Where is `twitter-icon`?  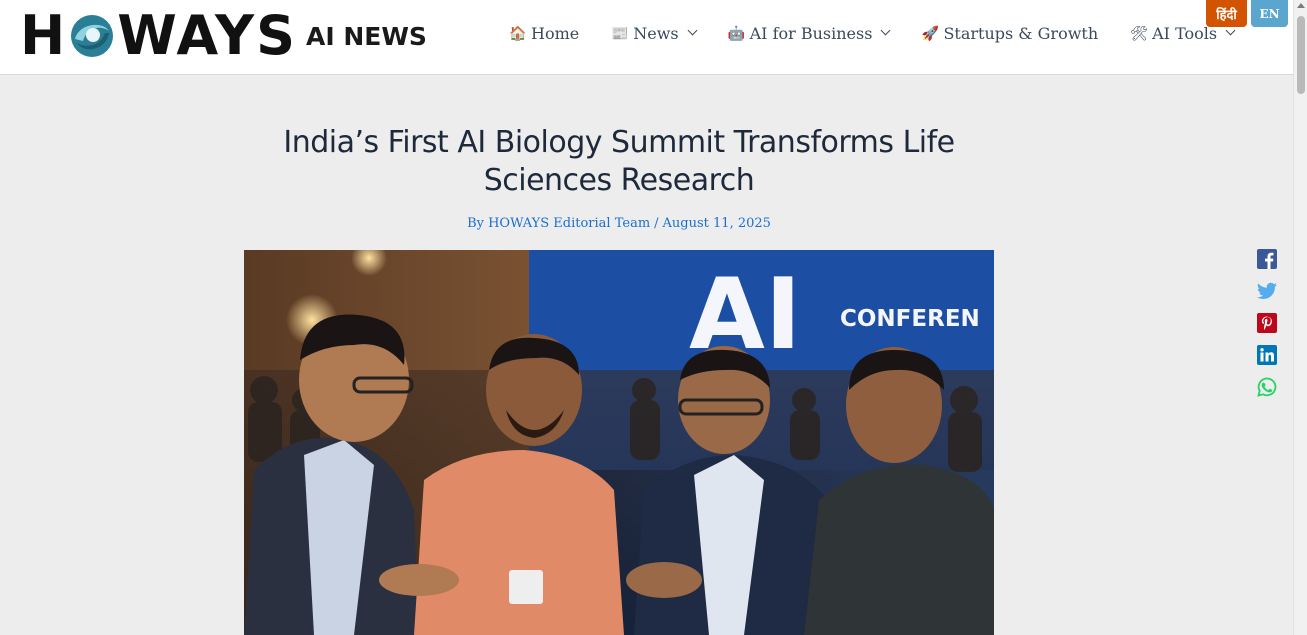 twitter-icon is located at coordinates (1267, 290).